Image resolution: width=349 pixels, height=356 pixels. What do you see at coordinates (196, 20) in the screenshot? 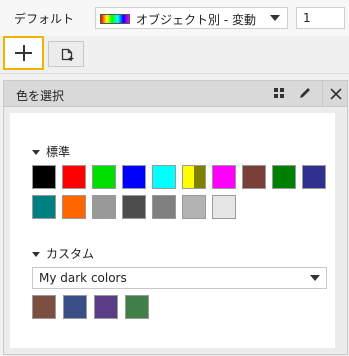
I see `dropdown-value: オブジェクト別 - 変動` at bounding box center [196, 20].